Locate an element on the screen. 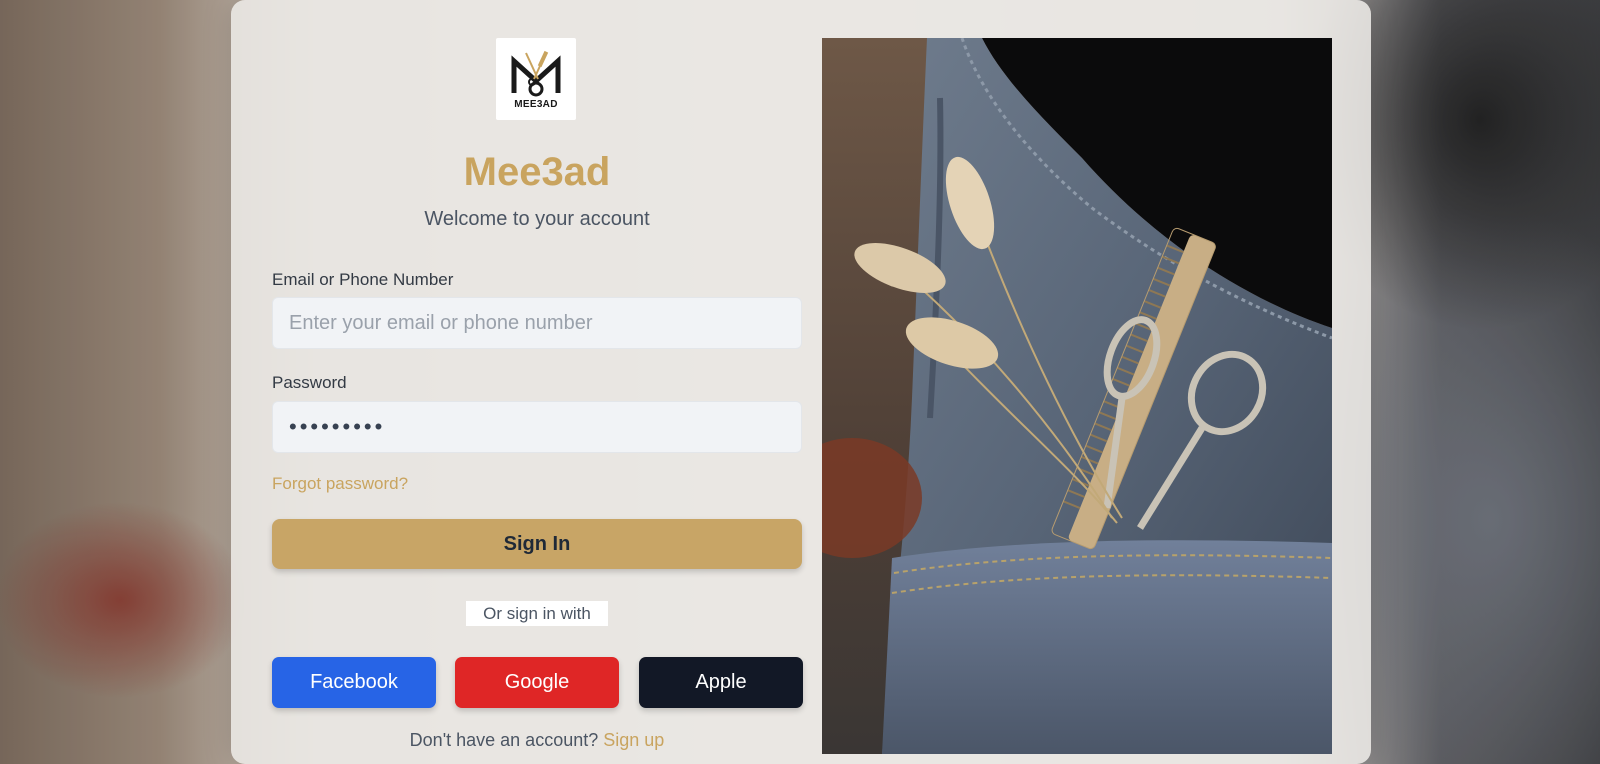 This screenshot has height=764, width=1600. google-button: Google is located at coordinates (537, 682).